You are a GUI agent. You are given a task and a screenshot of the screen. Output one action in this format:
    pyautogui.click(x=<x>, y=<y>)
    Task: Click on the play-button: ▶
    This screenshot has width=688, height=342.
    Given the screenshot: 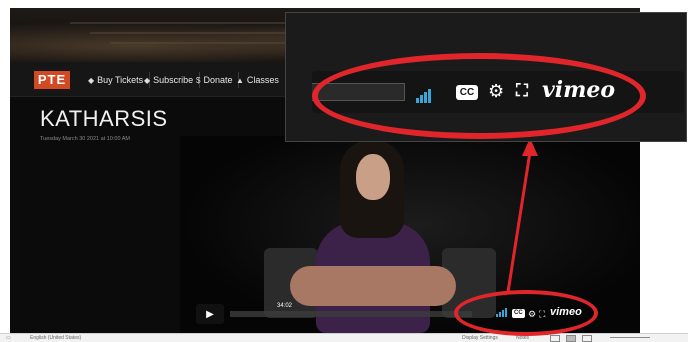 What is the action you would take?
    pyautogui.click(x=210, y=314)
    